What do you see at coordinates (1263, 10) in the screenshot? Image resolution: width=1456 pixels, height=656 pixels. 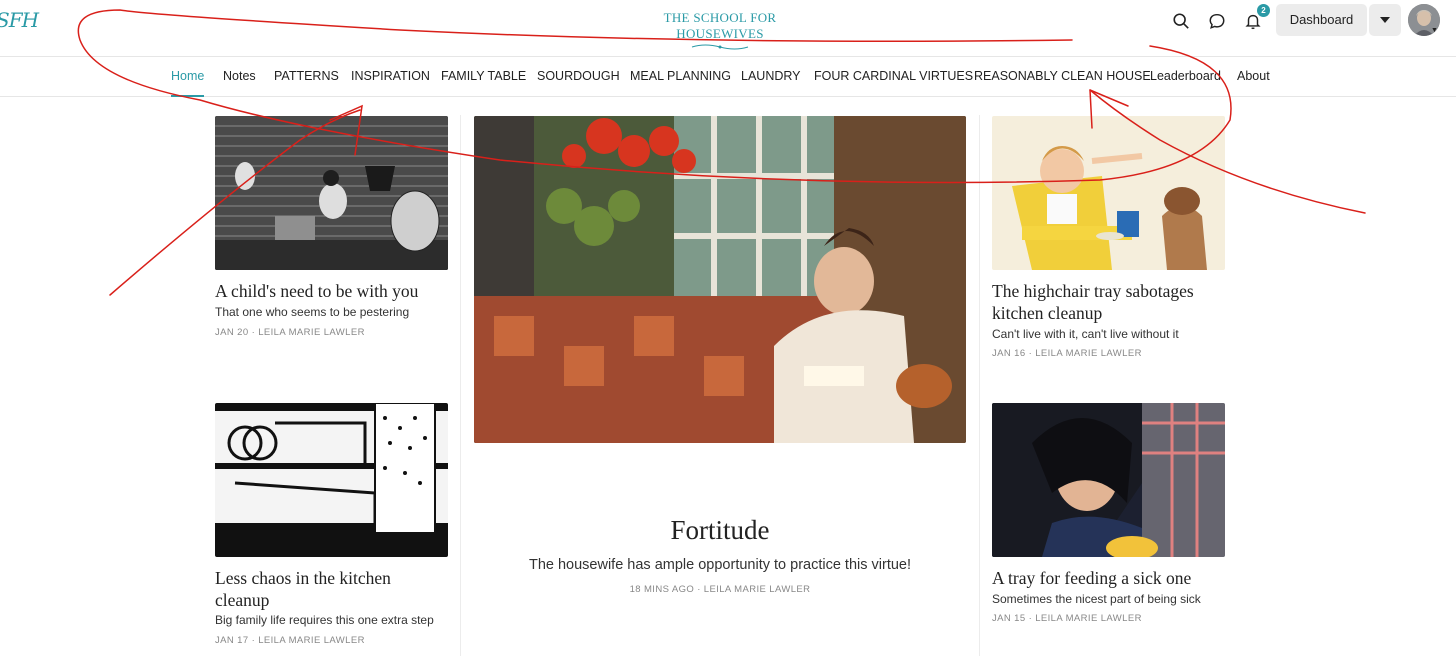 I see `notification-badge: 2` at bounding box center [1263, 10].